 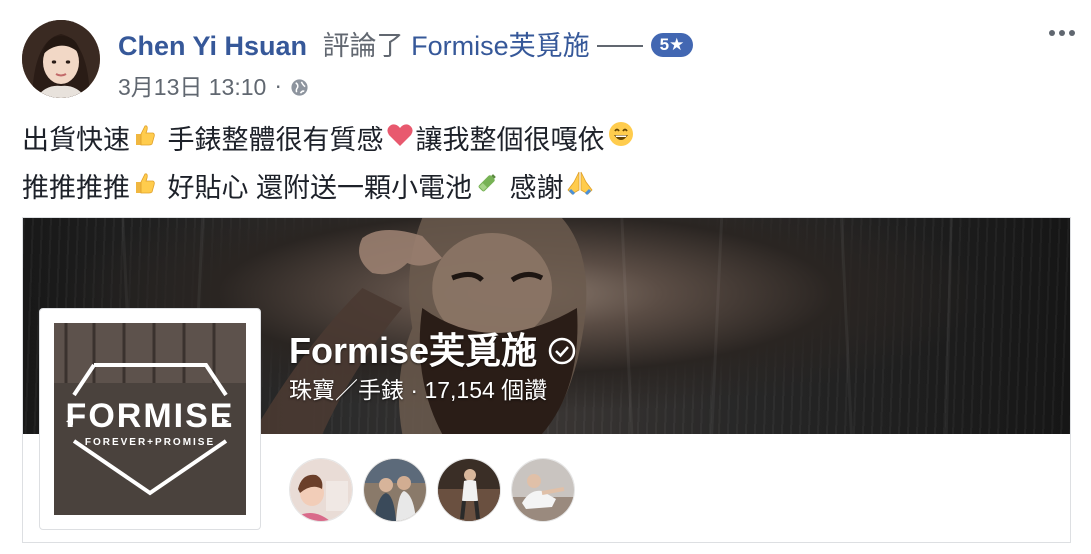 I want to click on reviewed-page-link: Formise芙覓施, so click(x=500, y=46).